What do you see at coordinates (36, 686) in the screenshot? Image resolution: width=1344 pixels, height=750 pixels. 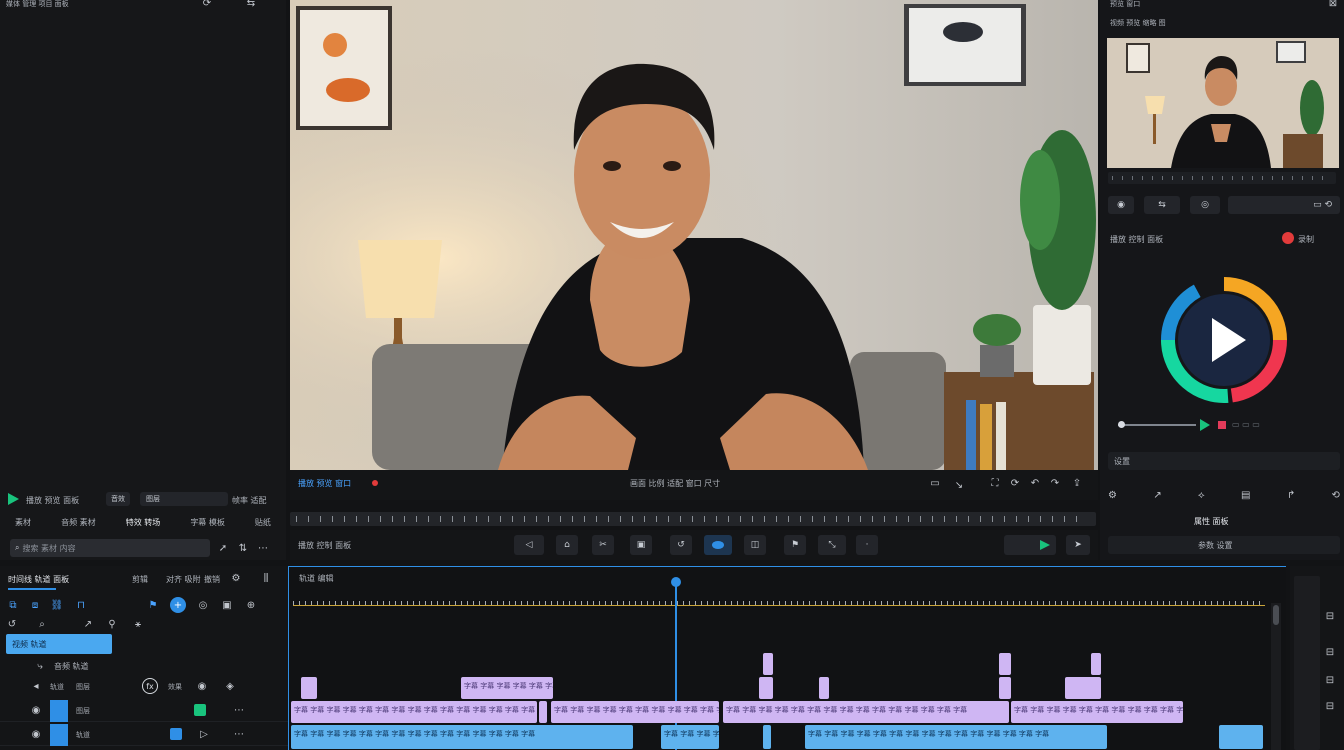 I see `track-toggle-icon: ◂` at bounding box center [36, 686].